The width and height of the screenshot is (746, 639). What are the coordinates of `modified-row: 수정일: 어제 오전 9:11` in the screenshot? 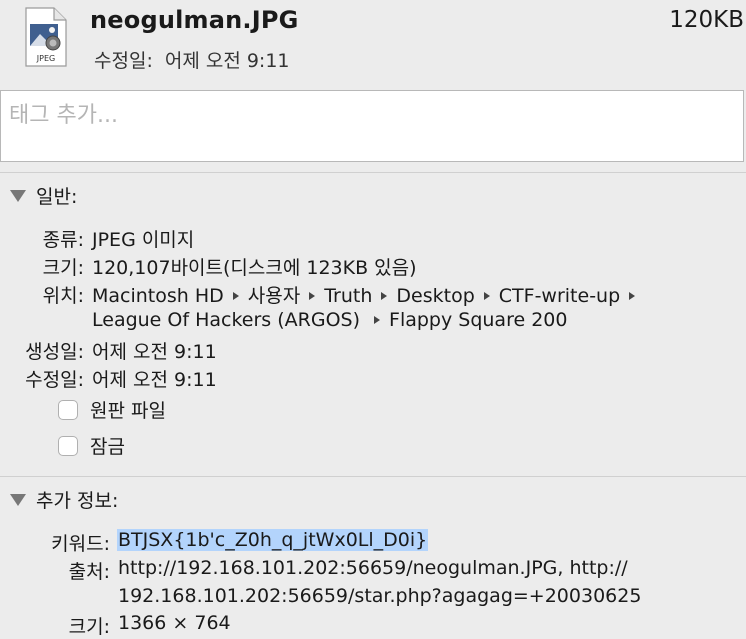 It's located at (373, 378).